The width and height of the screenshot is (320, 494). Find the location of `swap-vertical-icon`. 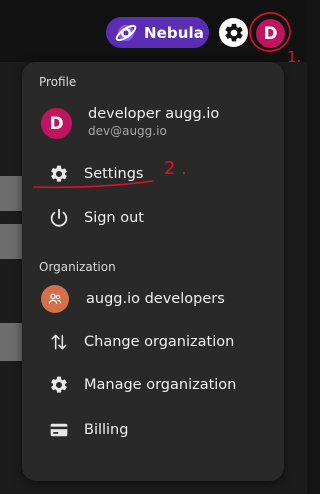

swap-vertical-icon is located at coordinates (59, 342).